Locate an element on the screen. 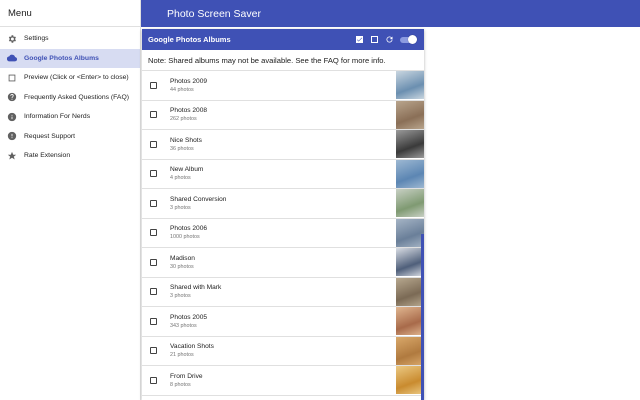 This screenshot has height=400, width=640. list-scrollbar is located at coordinates (422, 317).